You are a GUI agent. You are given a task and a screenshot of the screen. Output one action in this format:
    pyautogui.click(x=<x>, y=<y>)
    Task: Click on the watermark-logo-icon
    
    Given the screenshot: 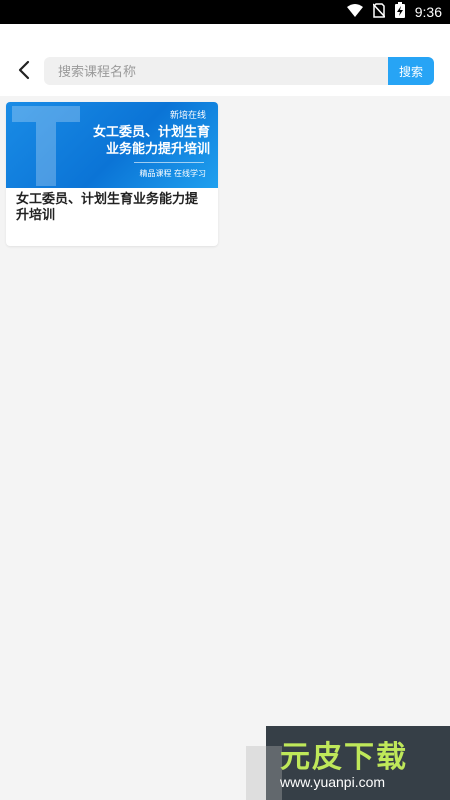 What is the action you would take?
    pyautogui.click(x=264, y=773)
    